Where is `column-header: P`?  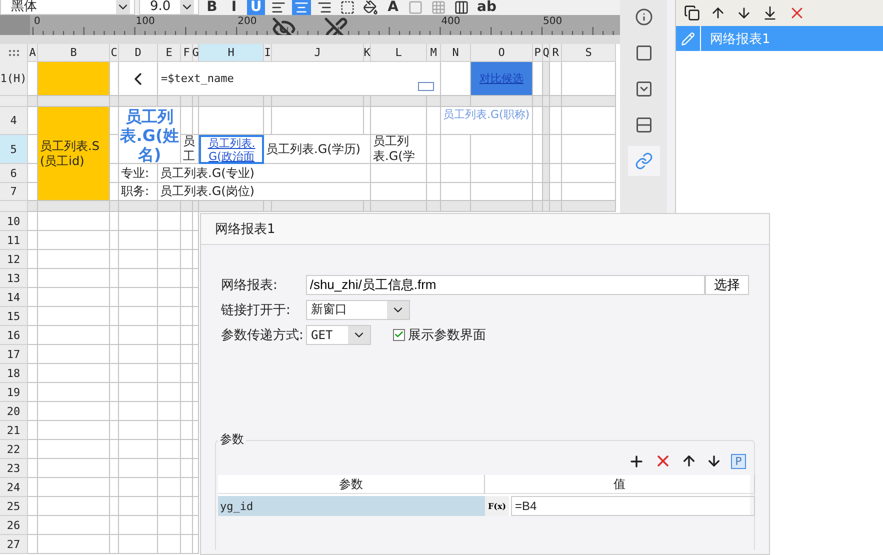 column-header: P is located at coordinates (538, 53).